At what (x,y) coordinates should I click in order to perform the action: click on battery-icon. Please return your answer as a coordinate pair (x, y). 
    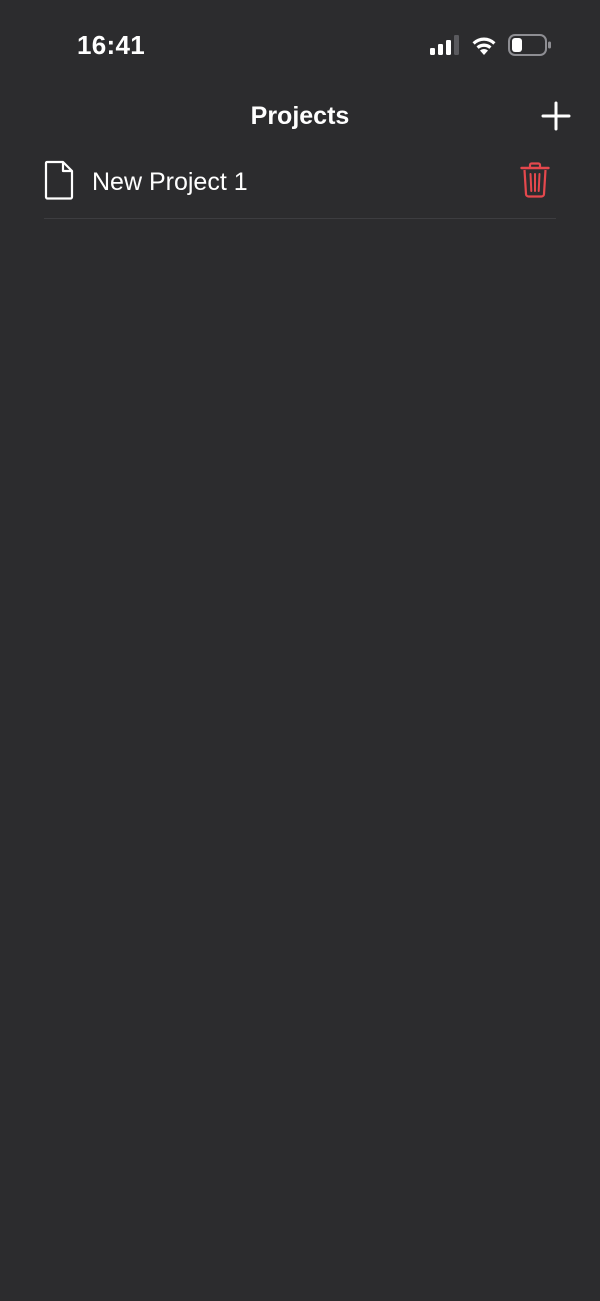
    Looking at the image, I should click on (529, 45).